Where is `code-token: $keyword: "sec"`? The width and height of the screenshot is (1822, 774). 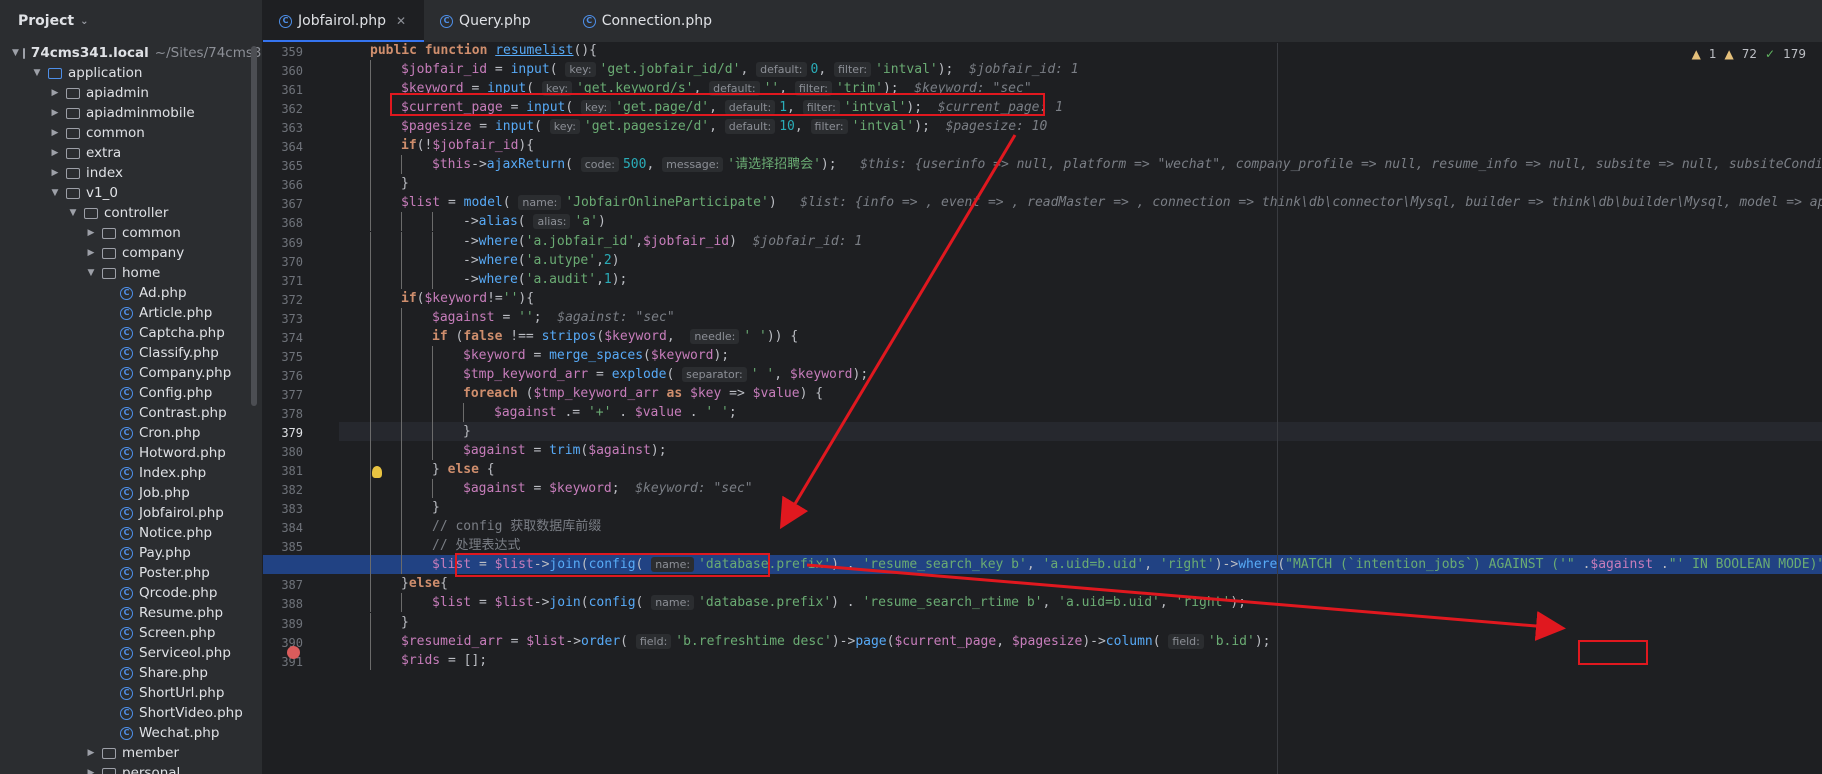 code-token: $keyword: "sec" is located at coordinates (694, 489).